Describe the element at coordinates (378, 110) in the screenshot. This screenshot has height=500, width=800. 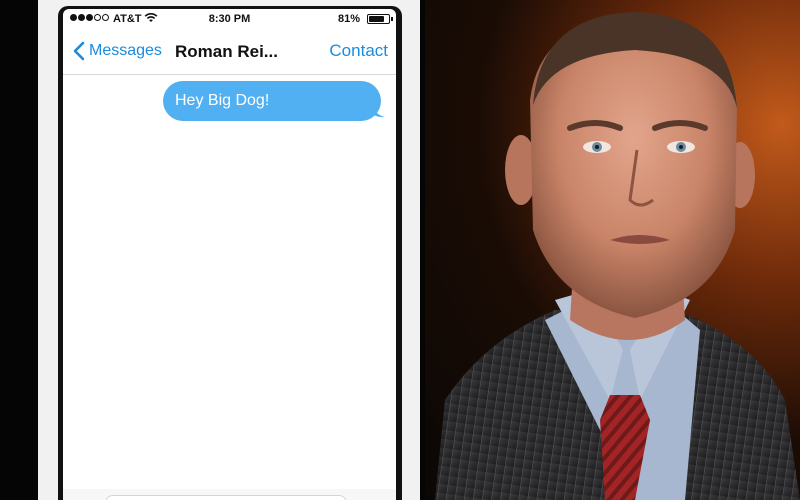
I see `bubble-tail` at that location.